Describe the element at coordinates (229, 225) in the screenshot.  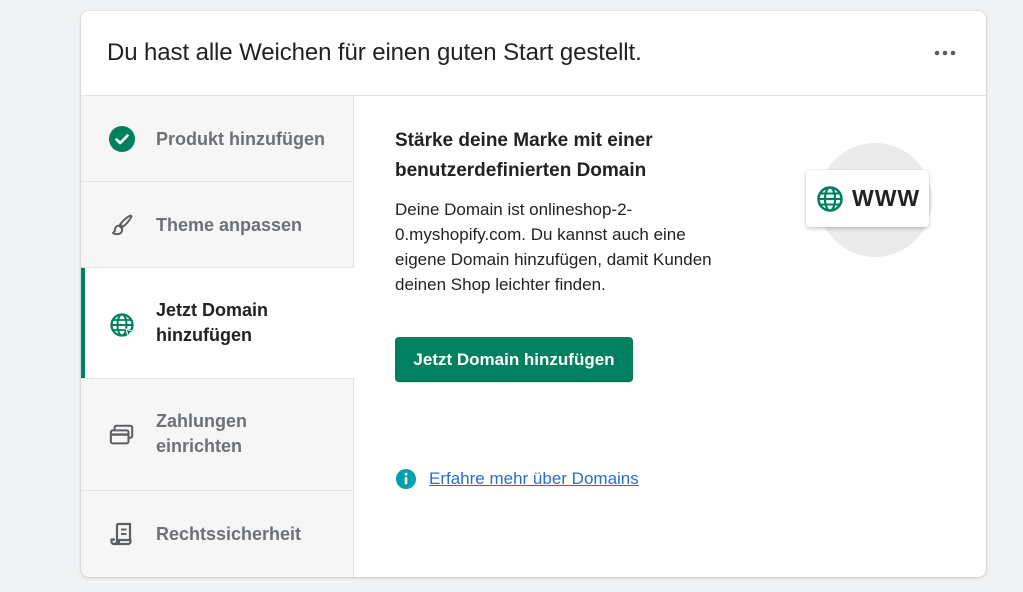
I see `step-label: Theme anpassen` at that location.